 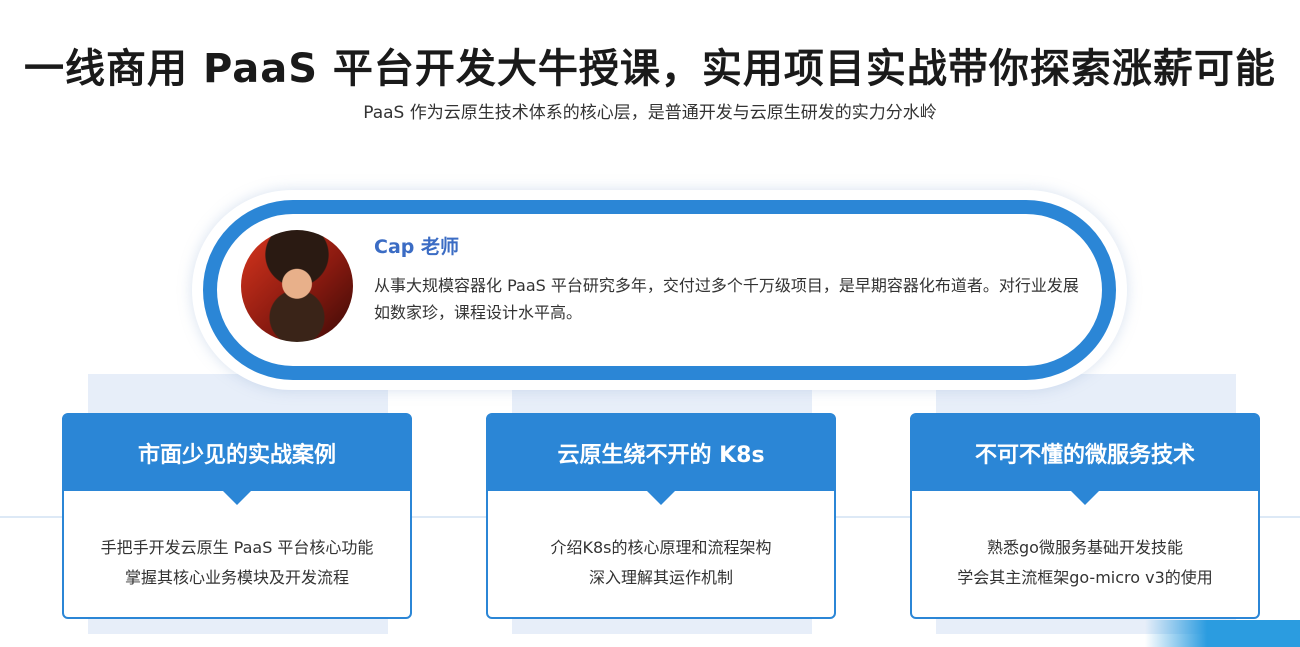 What do you see at coordinates (1085, 563) in the screenshot?
I see `feature-card-body: 熟悉go微服务基础开发技能 学会其主流框架go-micro v3的使用` at bounding box center [1085, 563].